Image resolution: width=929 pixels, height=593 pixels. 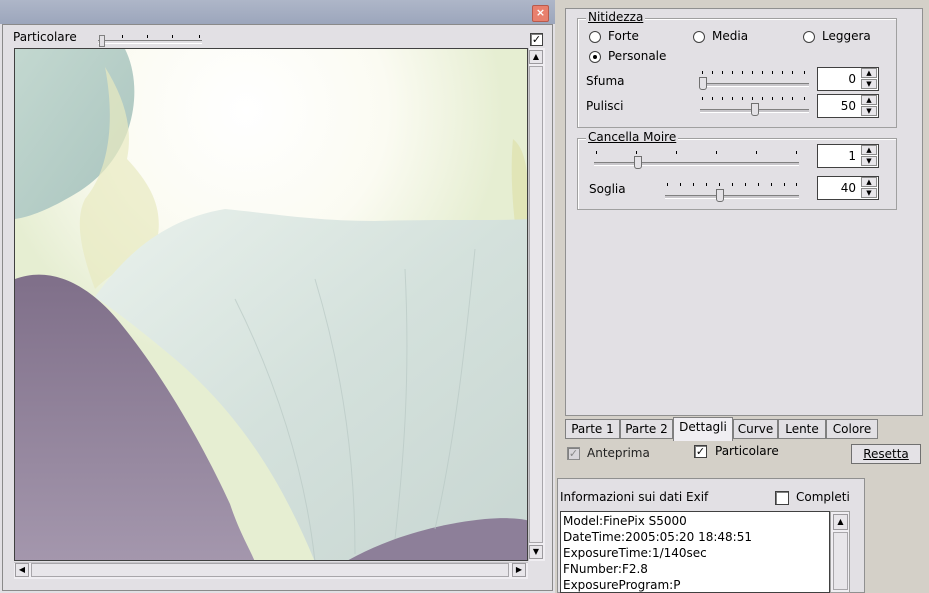 What do you see at coordinates (592, 429) in the screenshot?
I see `tab-parte-1: Parte 1` at bounding box center [592, 429].